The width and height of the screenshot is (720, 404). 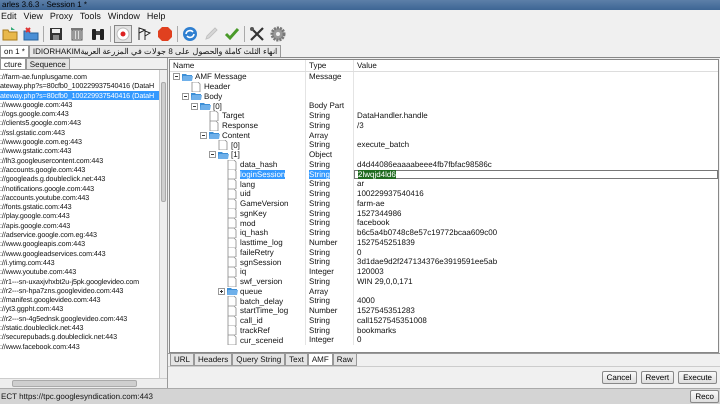 What do you see at coordinates (264, 203) in the screenshot?
I see `node-name: GameVersion` at bounding box center [264, 203].